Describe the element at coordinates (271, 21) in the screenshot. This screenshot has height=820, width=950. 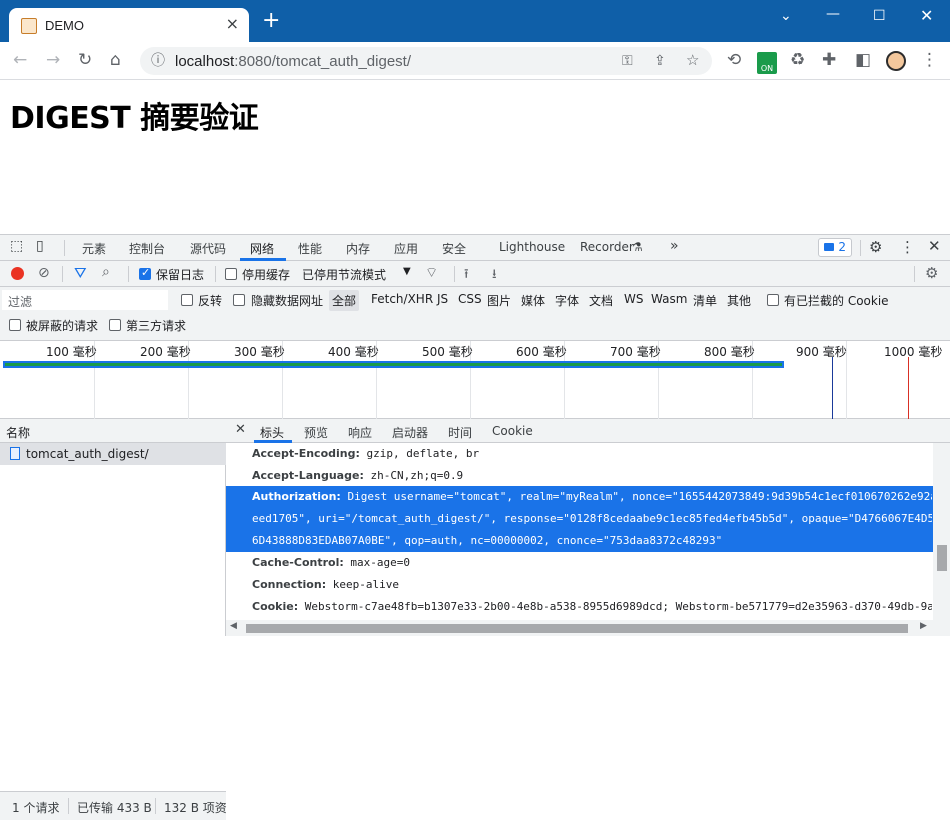
I see `new-tab-icon: +` at that location.